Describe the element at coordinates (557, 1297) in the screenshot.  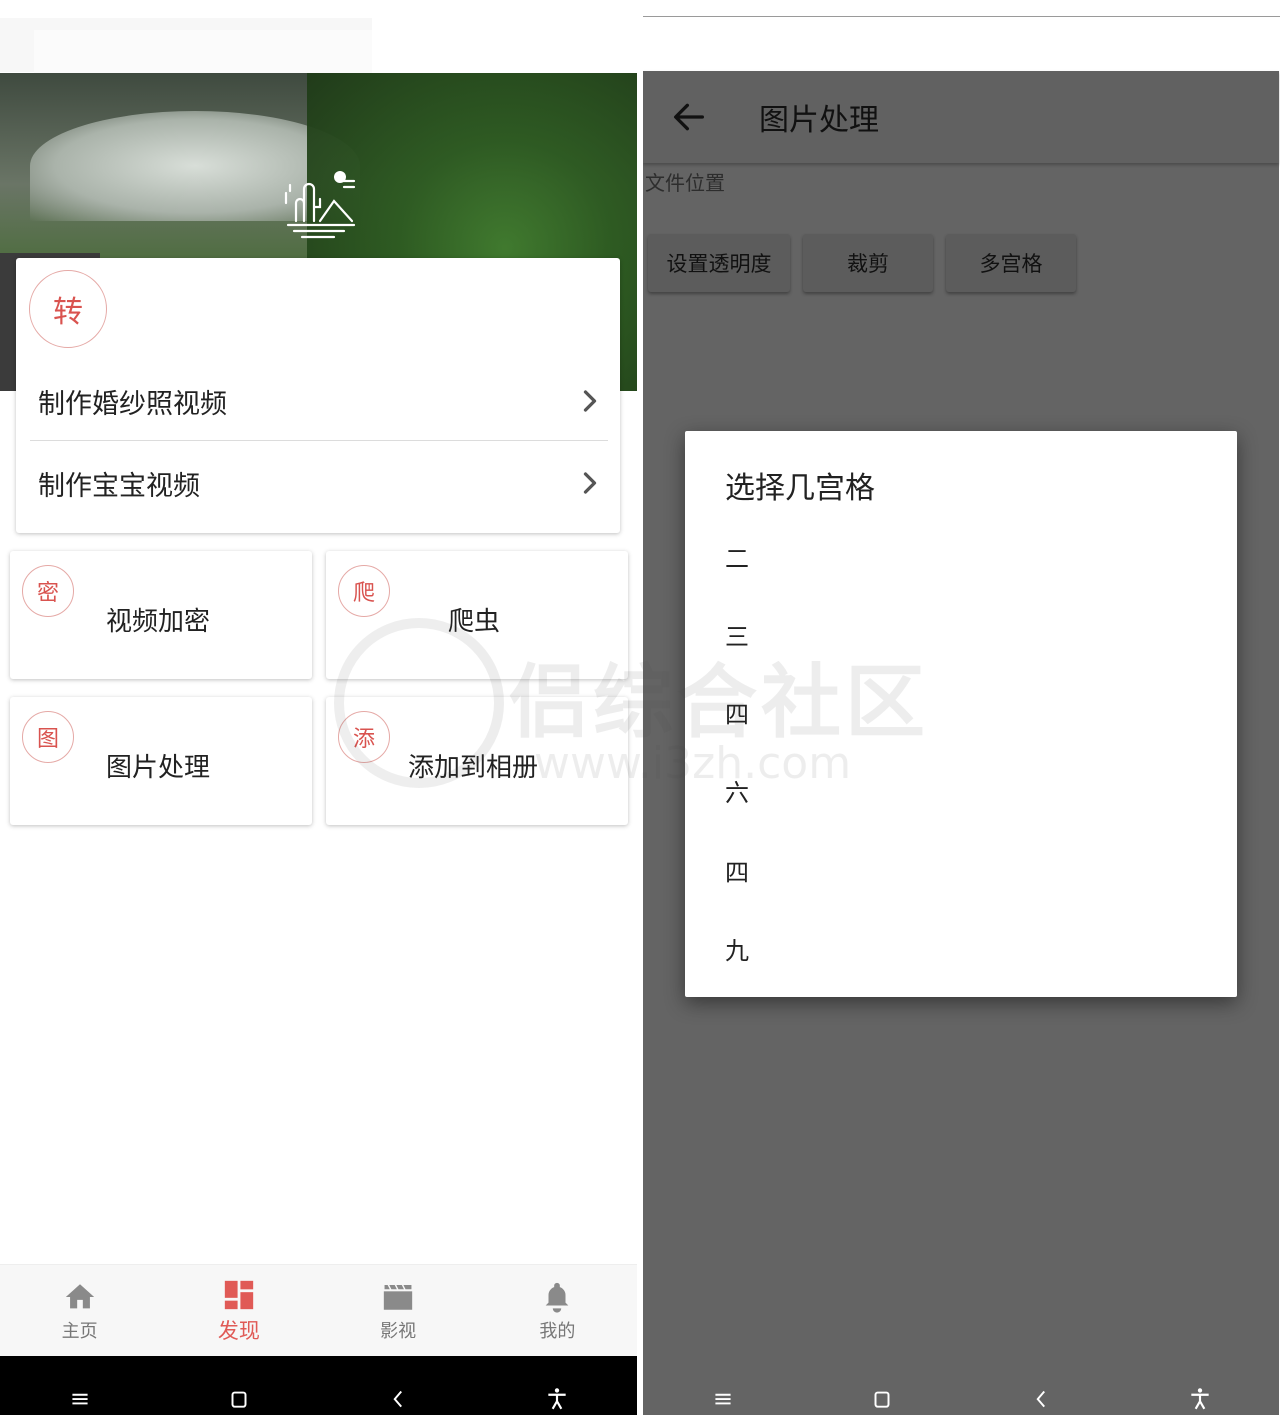
I see `bell-icon` at that location.